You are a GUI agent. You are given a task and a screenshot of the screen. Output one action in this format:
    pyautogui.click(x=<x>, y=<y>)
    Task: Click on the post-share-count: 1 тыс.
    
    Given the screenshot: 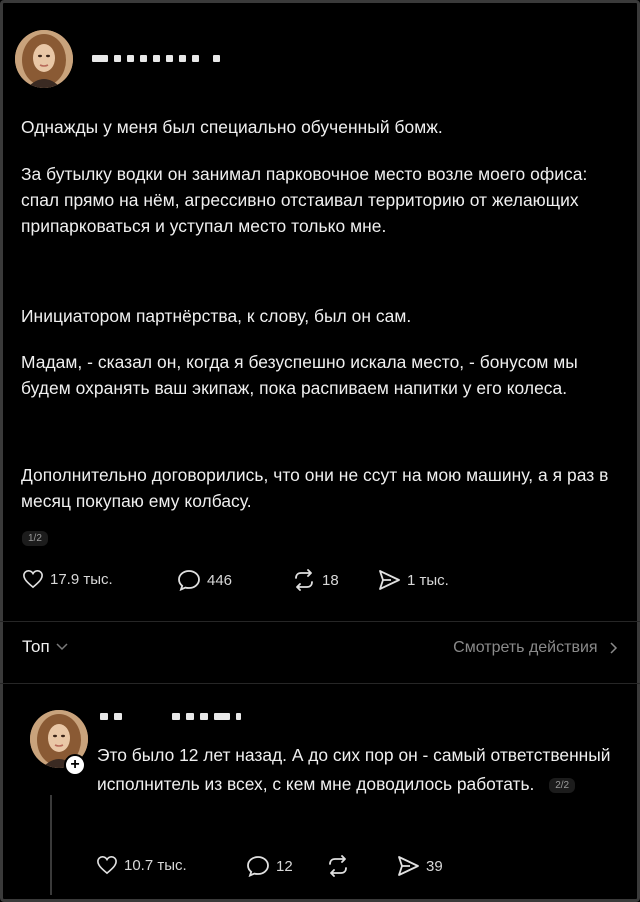 What is the action you would take?
    pyautogui.click(x=428, y=580)
    